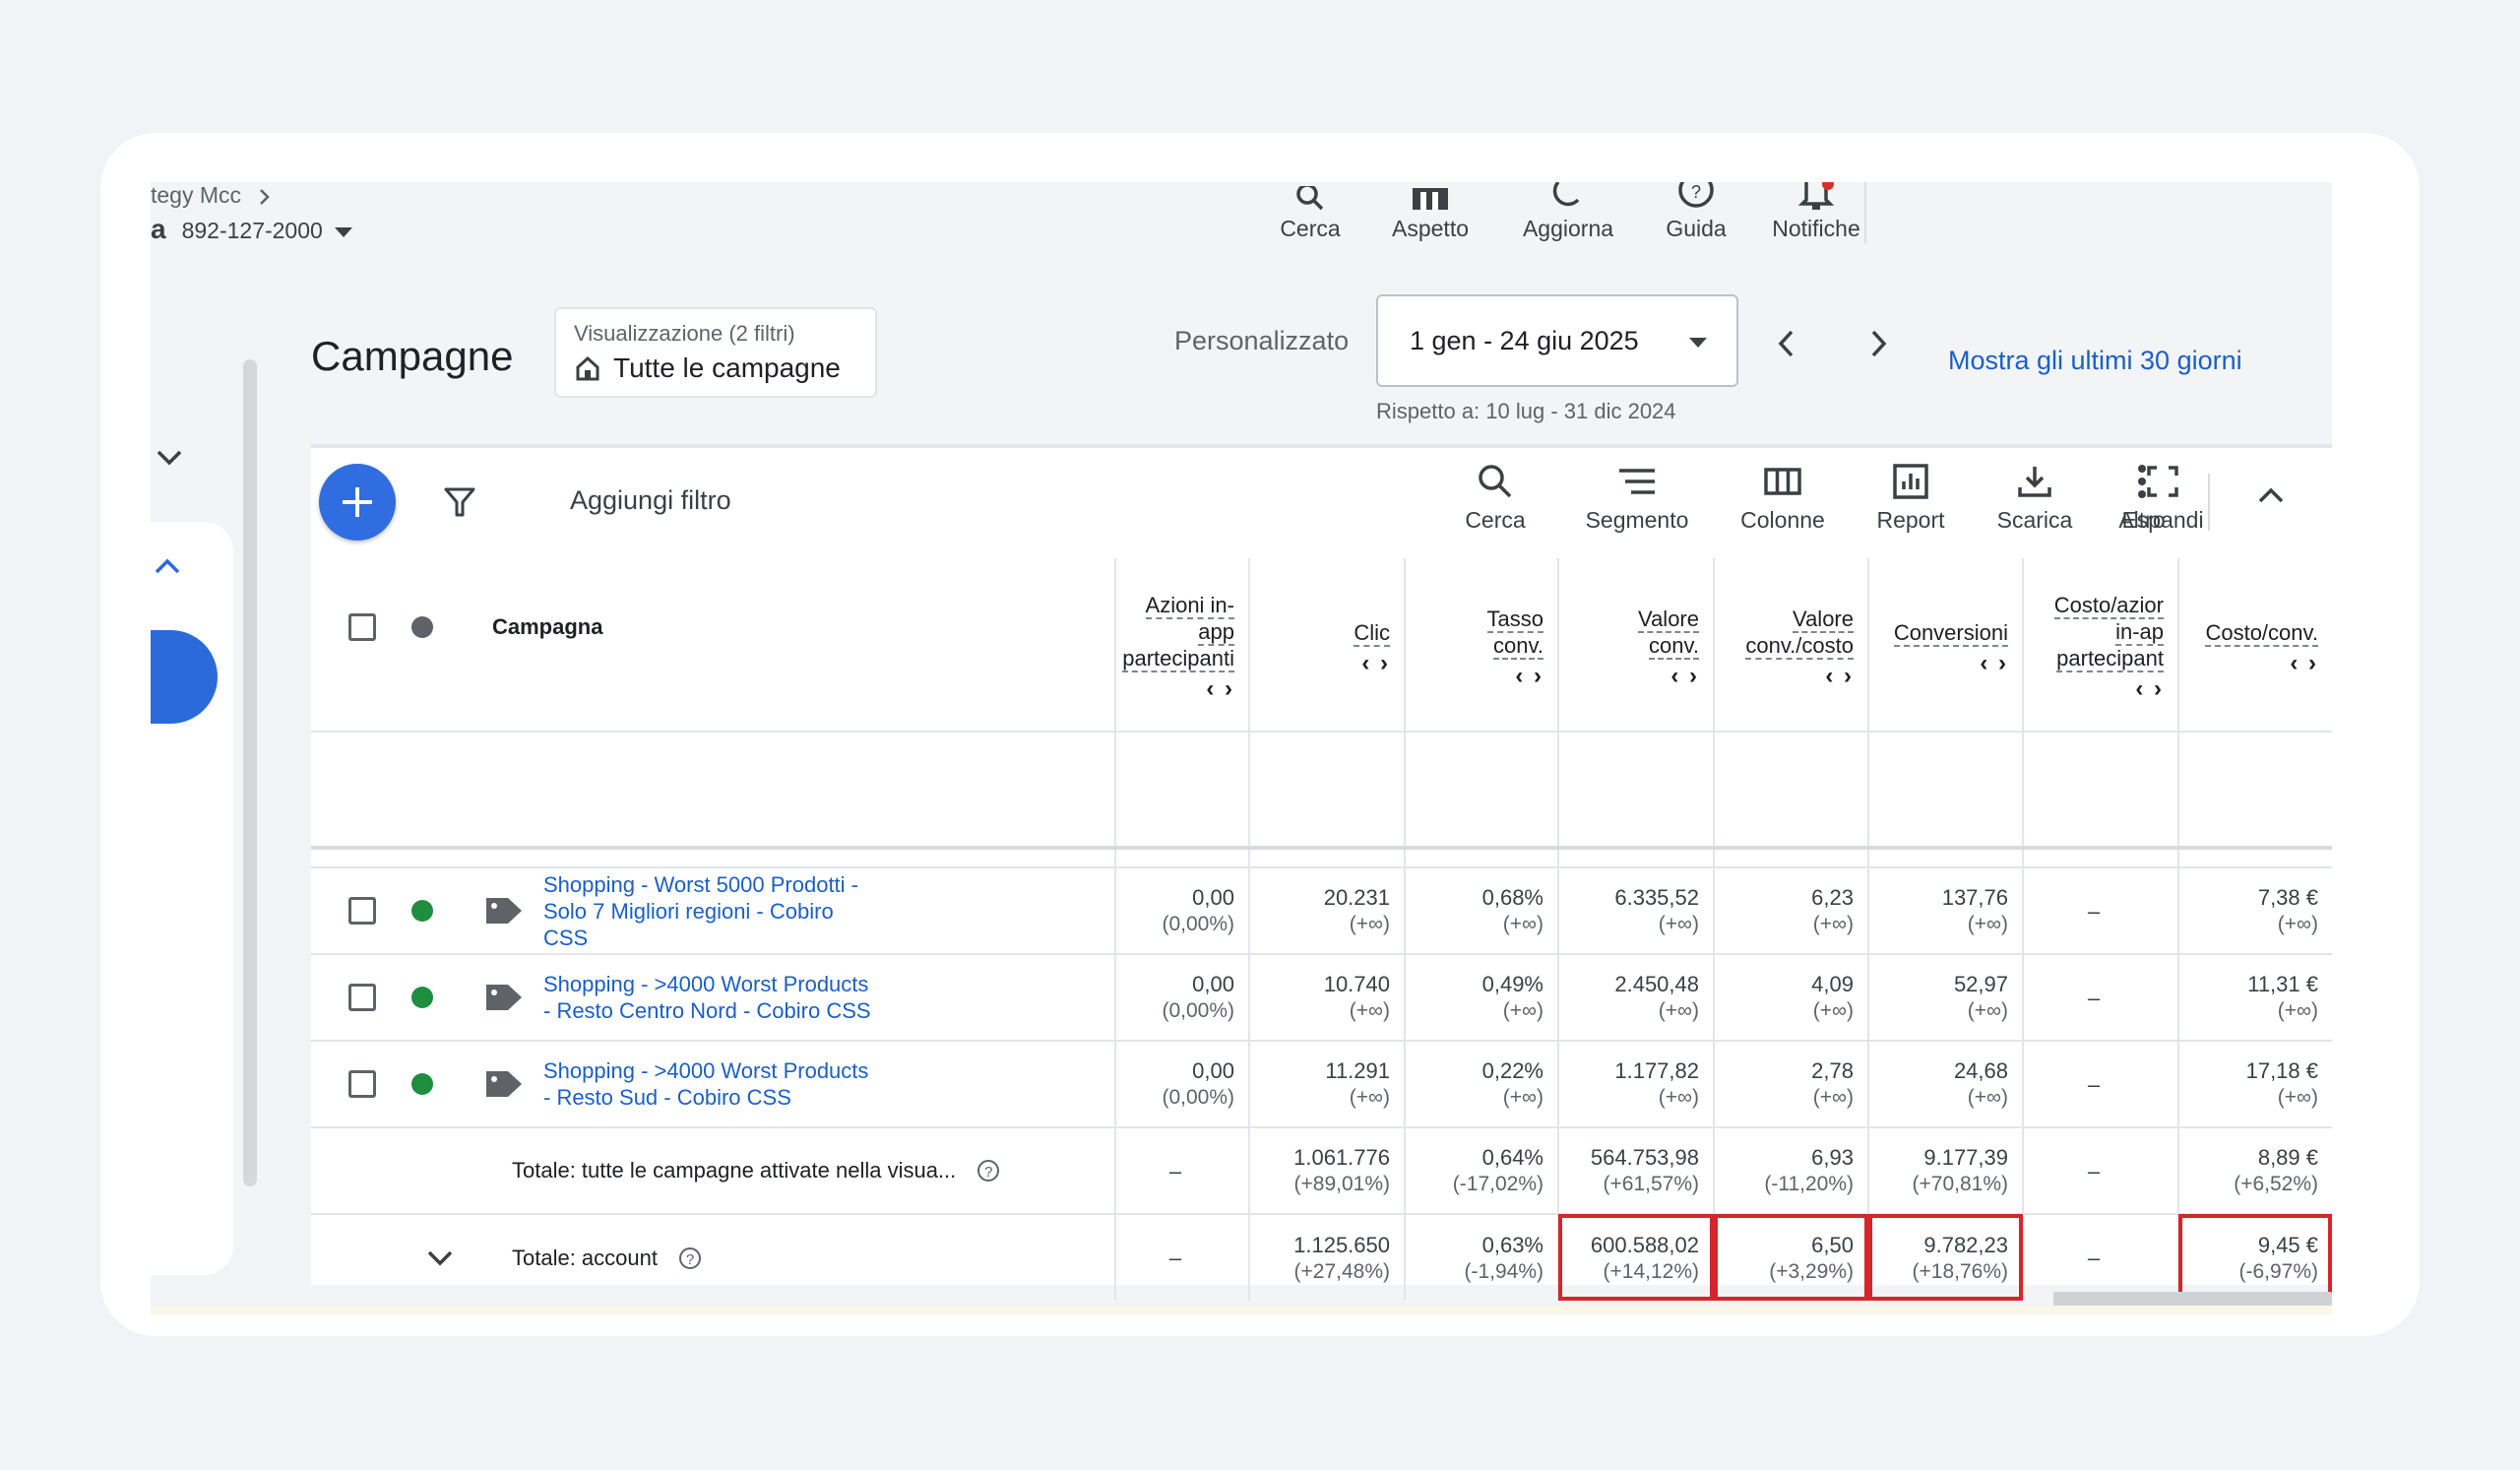 Image resolution: width=2520 pixels, height=1470 pixels. What do you see at coordinates (362, 627) in the screenshot?
I see `select-all-checkbox` at bounding box center [362, 627].